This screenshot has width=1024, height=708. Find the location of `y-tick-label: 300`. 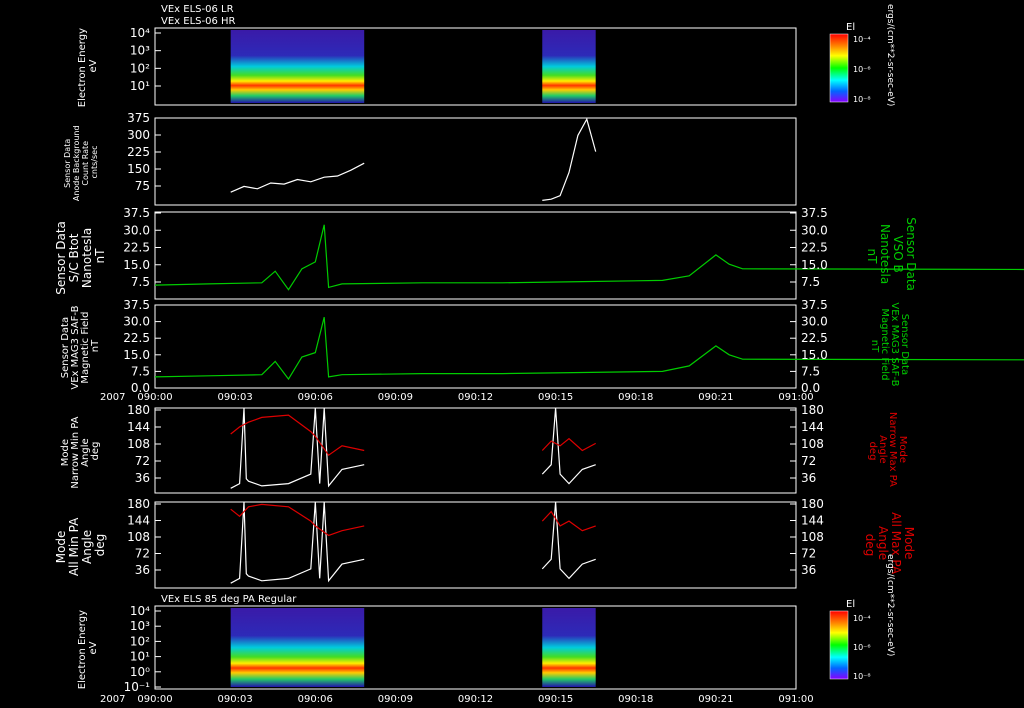

y-tick-label: 300 is located at coordinates (138, 135).